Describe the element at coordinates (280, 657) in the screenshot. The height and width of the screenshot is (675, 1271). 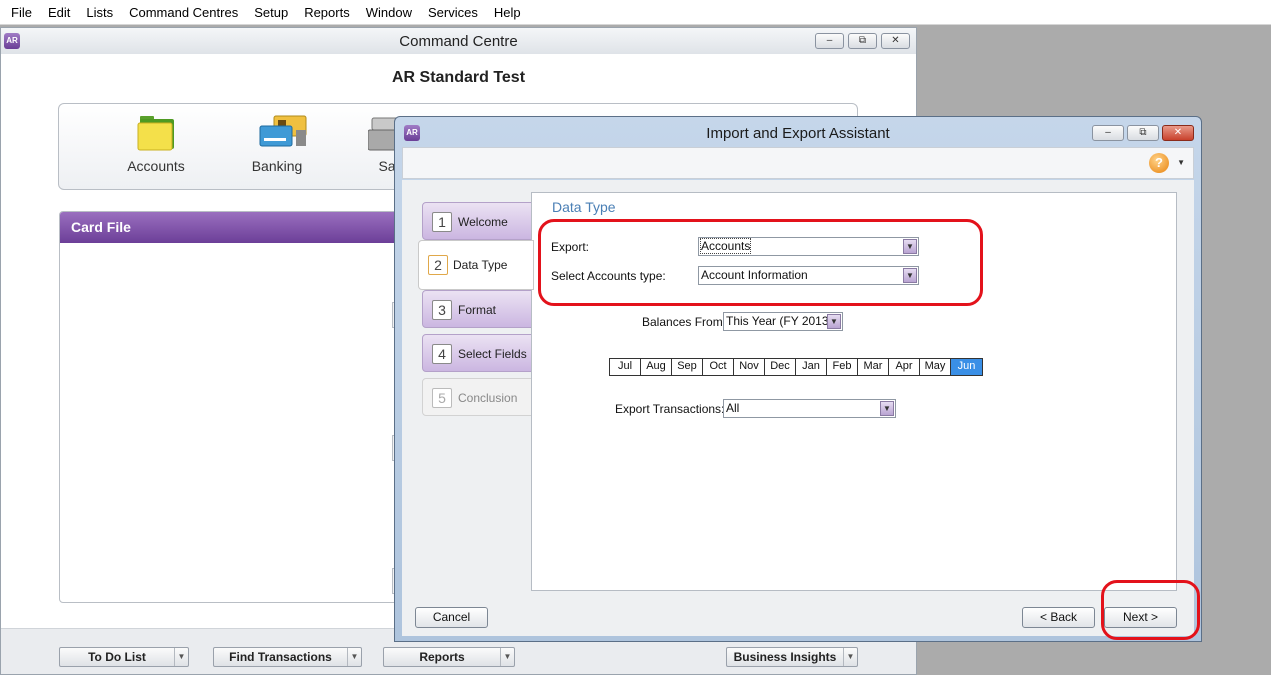
I see `find-transactions-label: Find Transactions` at that location.